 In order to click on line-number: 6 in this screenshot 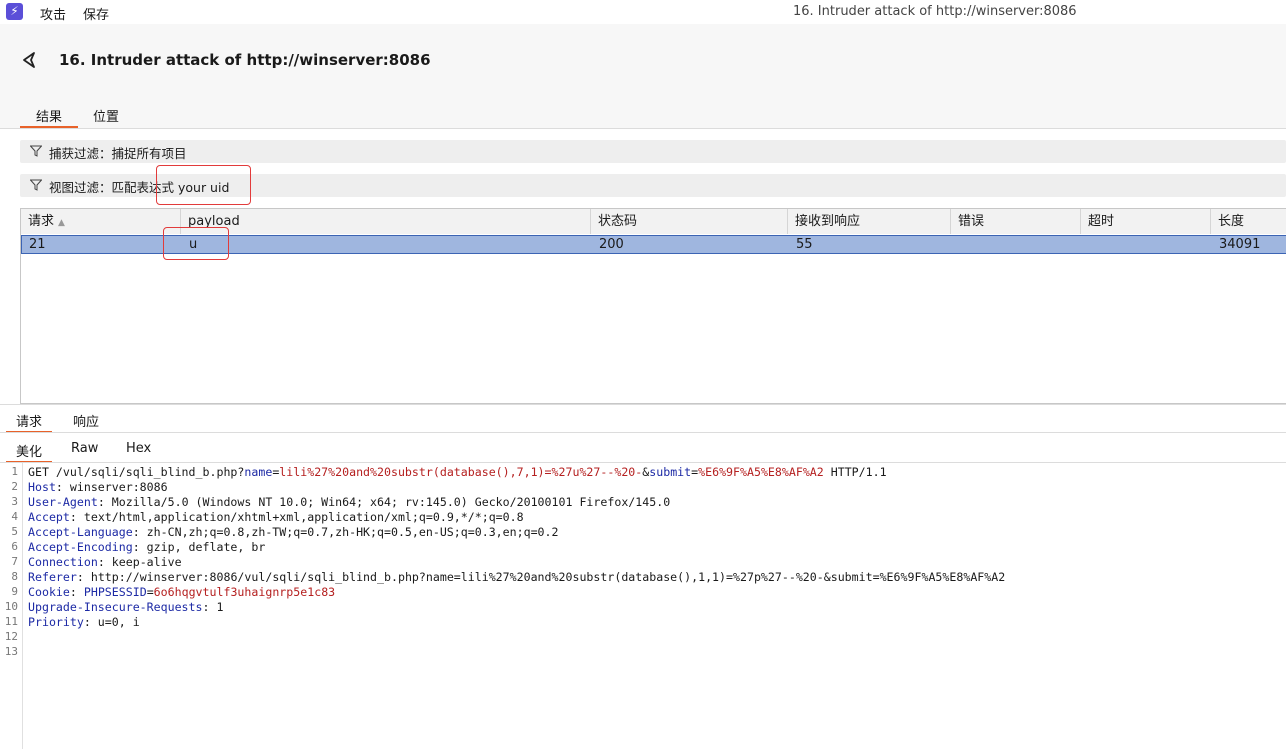, I will do `click(14, 546)`.